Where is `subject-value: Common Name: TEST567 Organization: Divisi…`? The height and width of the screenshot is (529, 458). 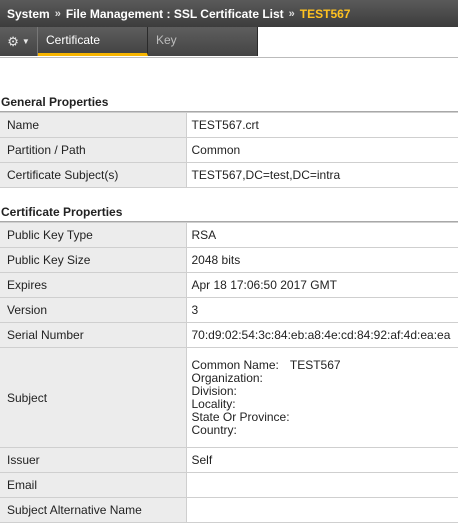 subject-value: Common Name: TEST567 Organization: Divisi… is located at coordinates (321, 397).